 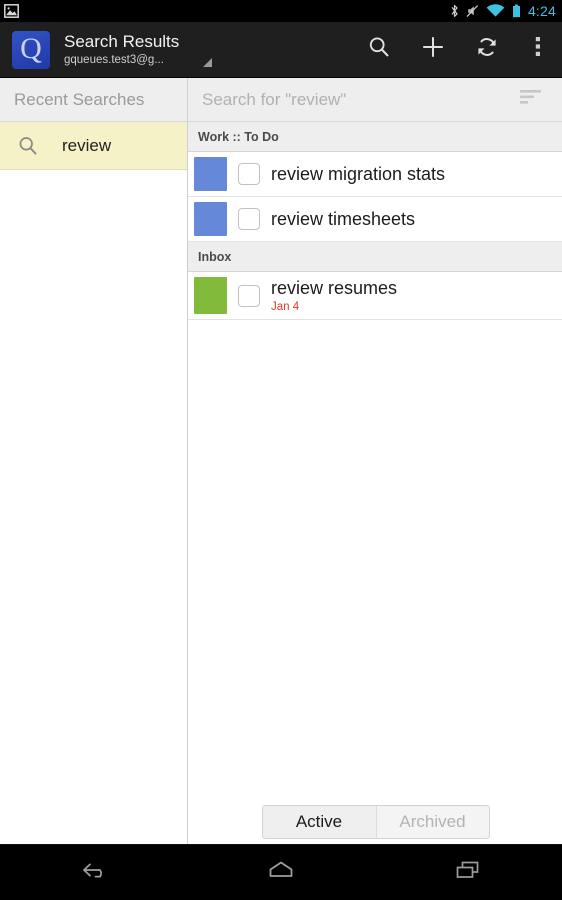 I want to click on app-icon-letter: Q, so click(x=31, y=48).